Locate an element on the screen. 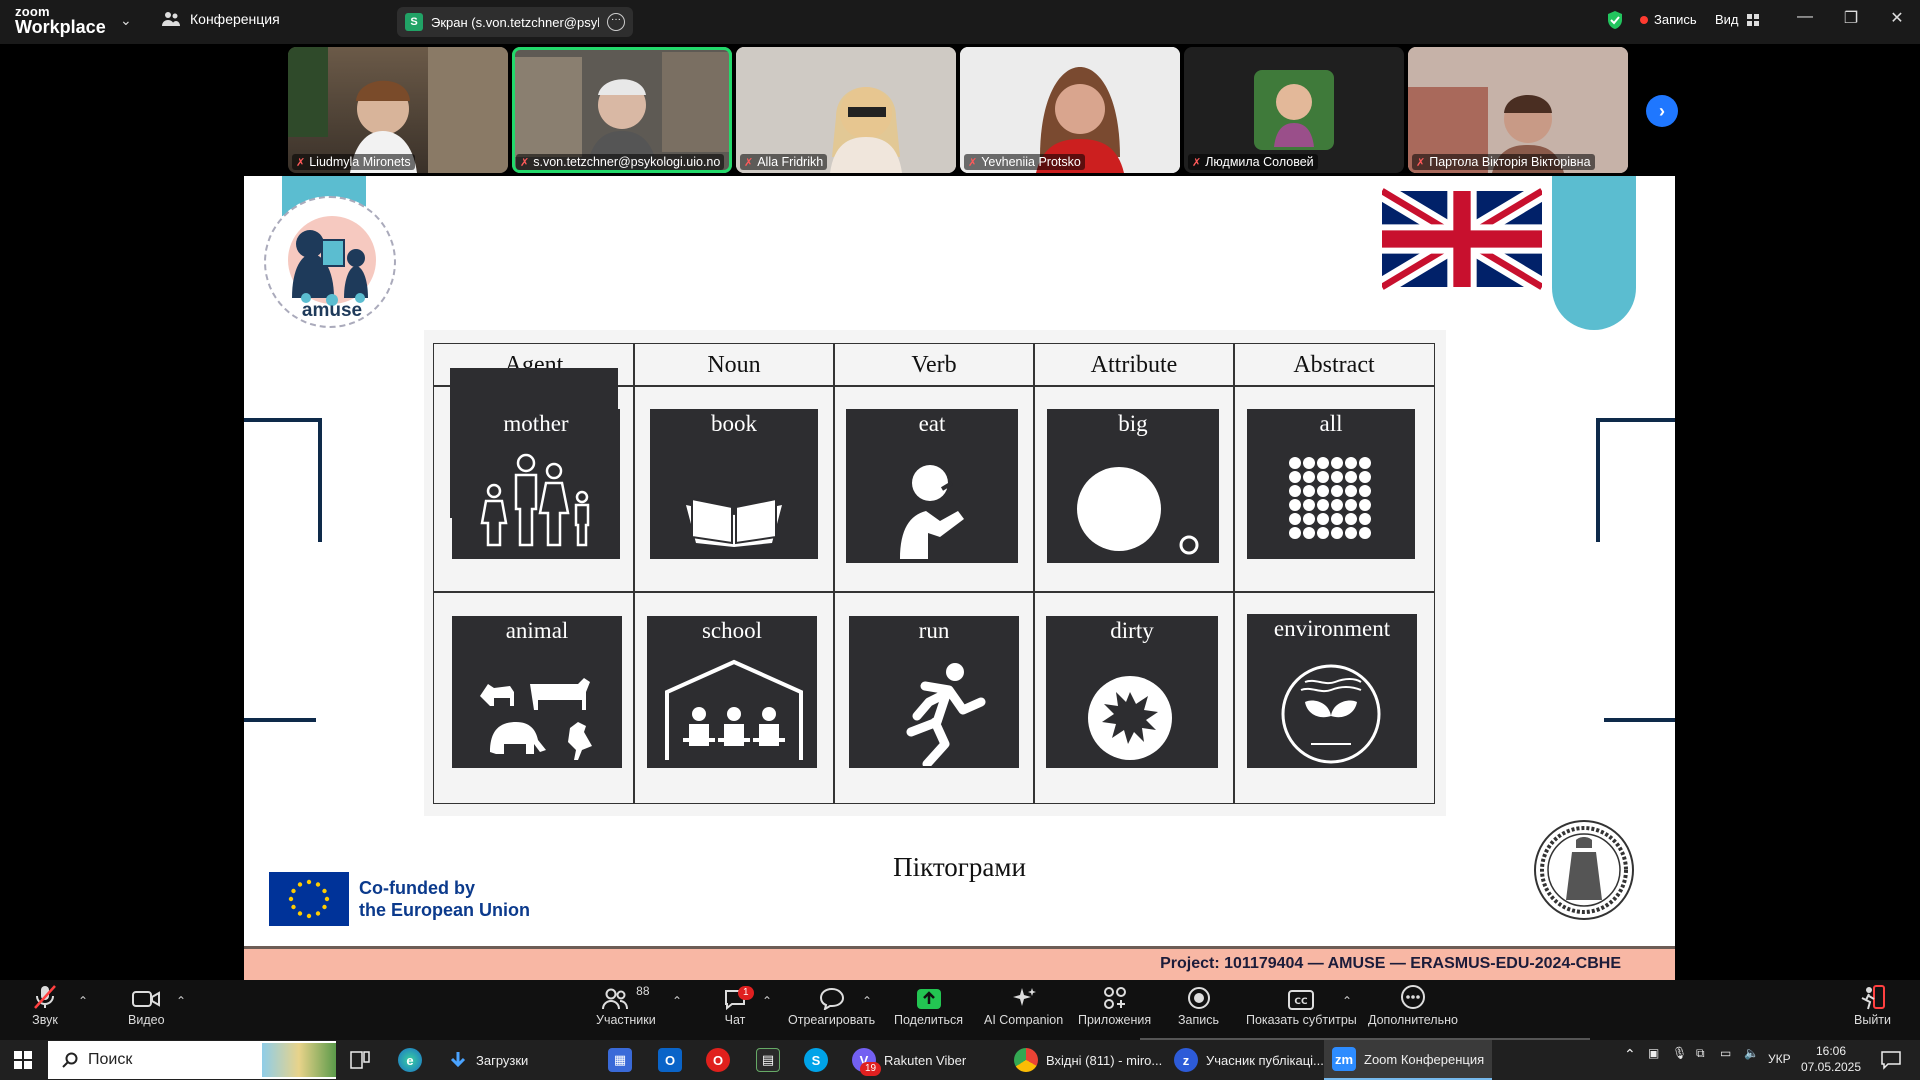  more-dots-icon is located at coordinates (1412, 997).